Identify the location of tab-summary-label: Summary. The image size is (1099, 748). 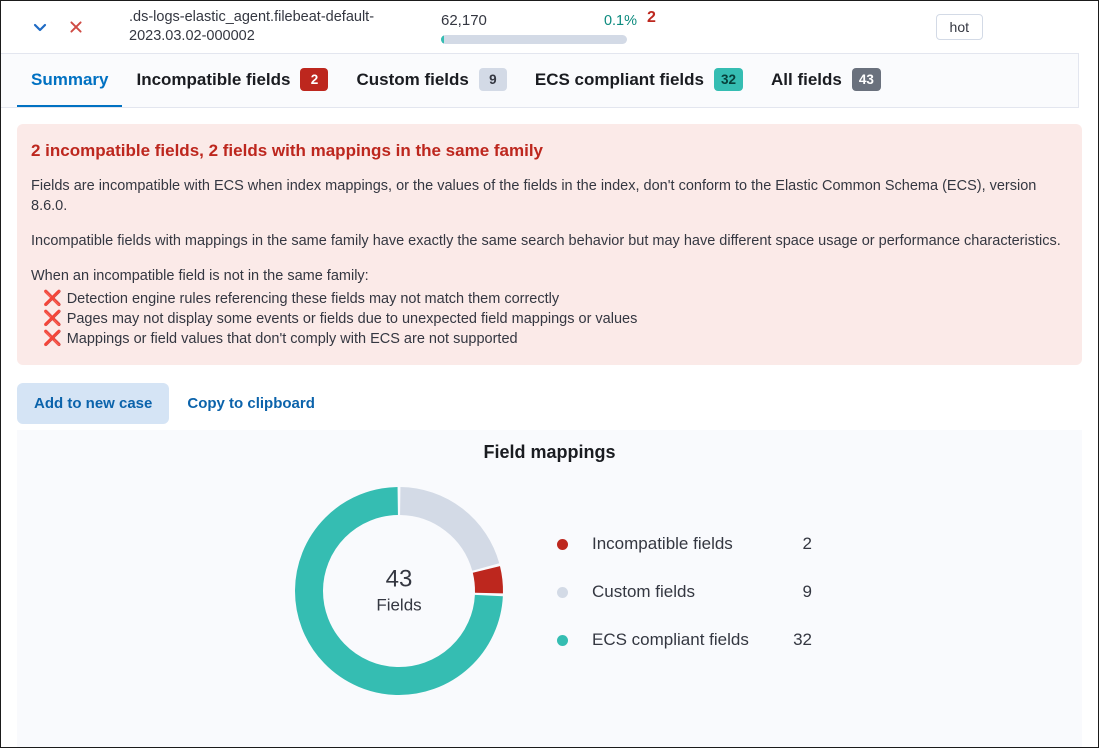
(70, 79).